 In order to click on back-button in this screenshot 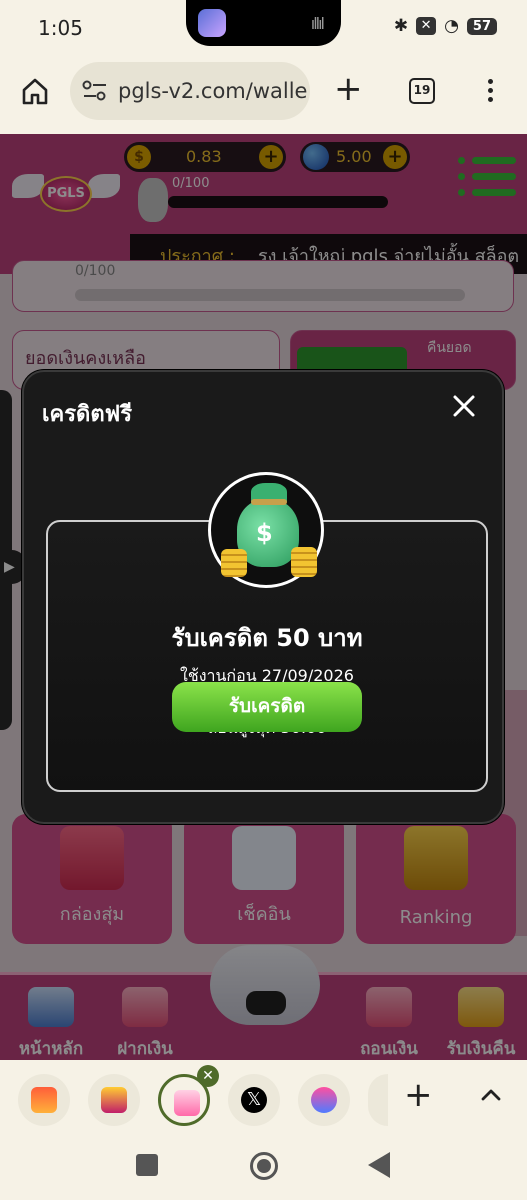, I will do `click(379, 1165)`.